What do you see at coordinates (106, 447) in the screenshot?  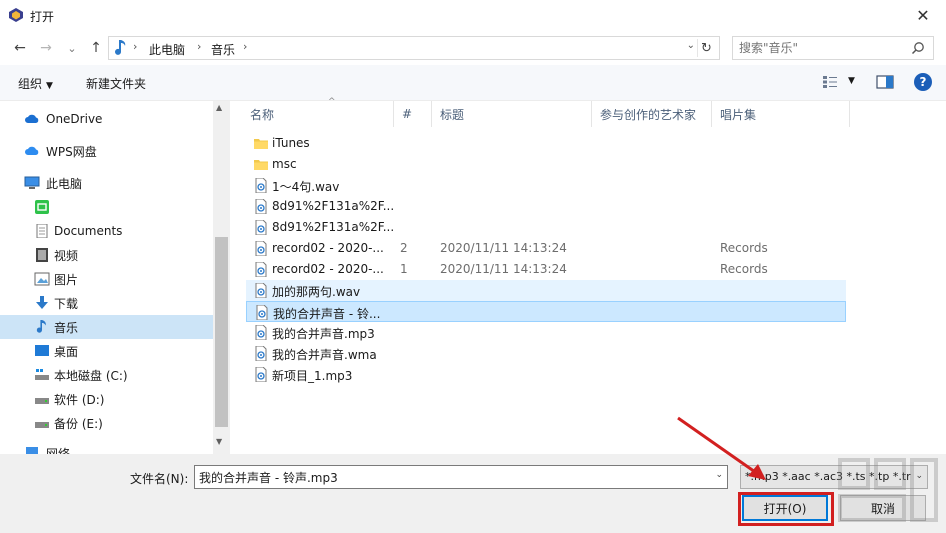 I see `sidebar-item-network: 网络` at bounding box center [106, 447].